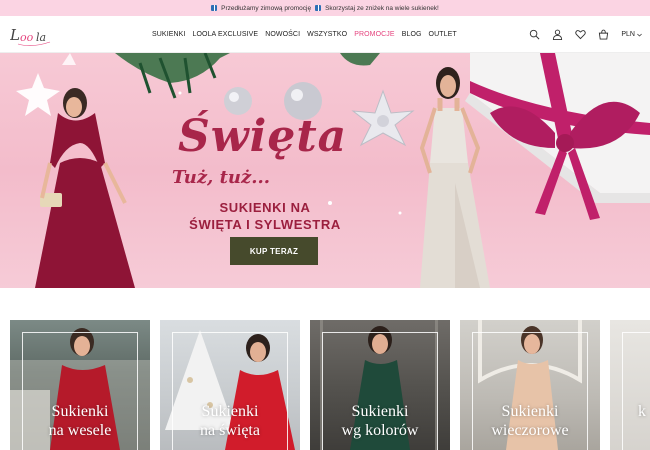  What do you see at coordinates (530, 430) in the screenshot?
I see `category-label-line2: wieczorowe` at bounding box center [530, 430].